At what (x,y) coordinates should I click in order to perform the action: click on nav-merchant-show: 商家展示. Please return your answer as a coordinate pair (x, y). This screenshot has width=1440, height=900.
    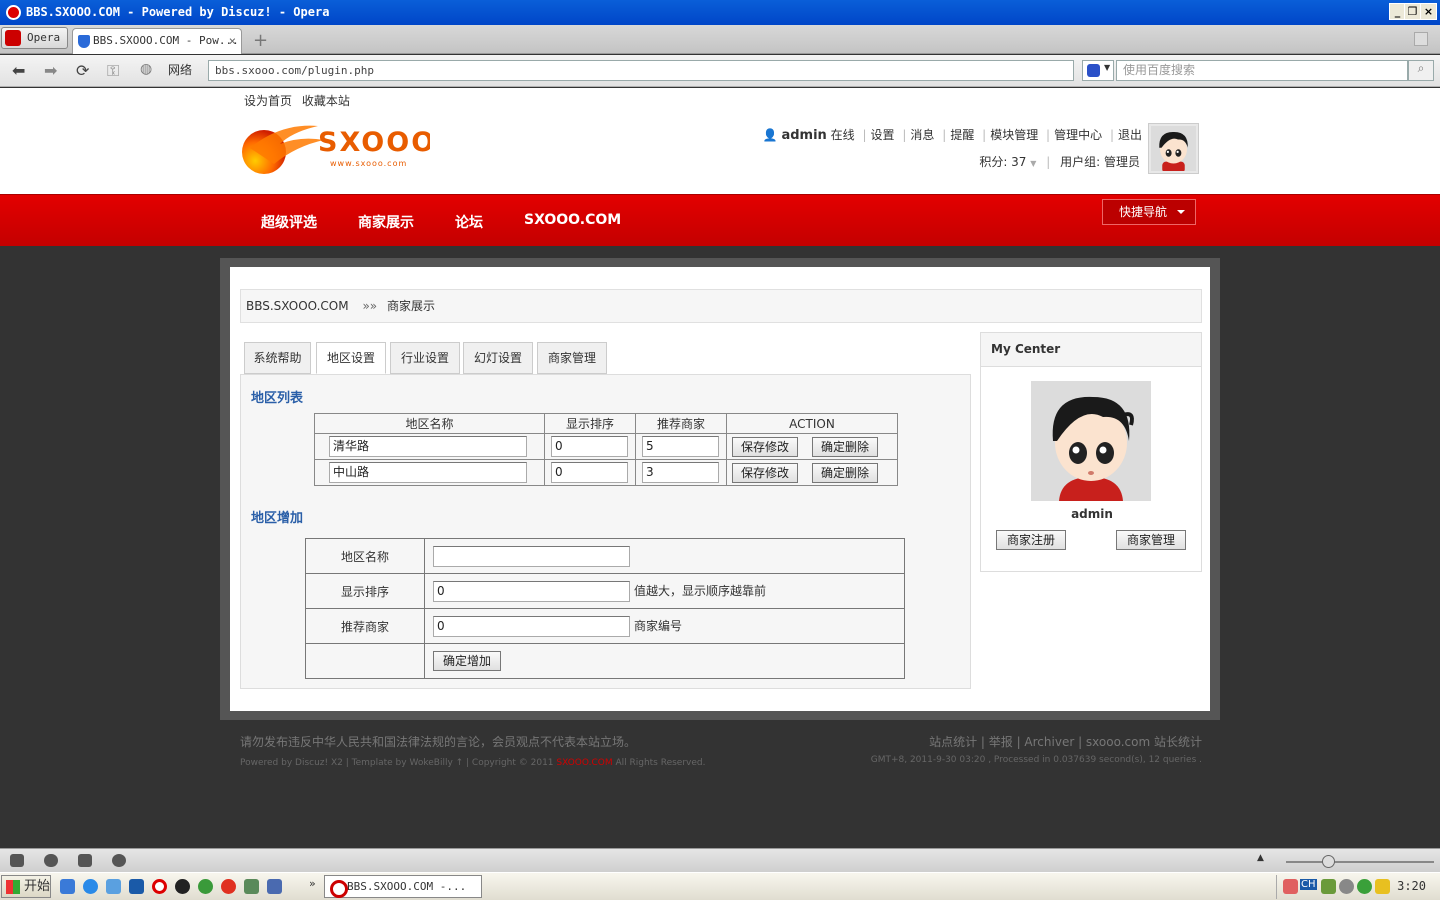
    Looking at the image, I should click on (386, 222).